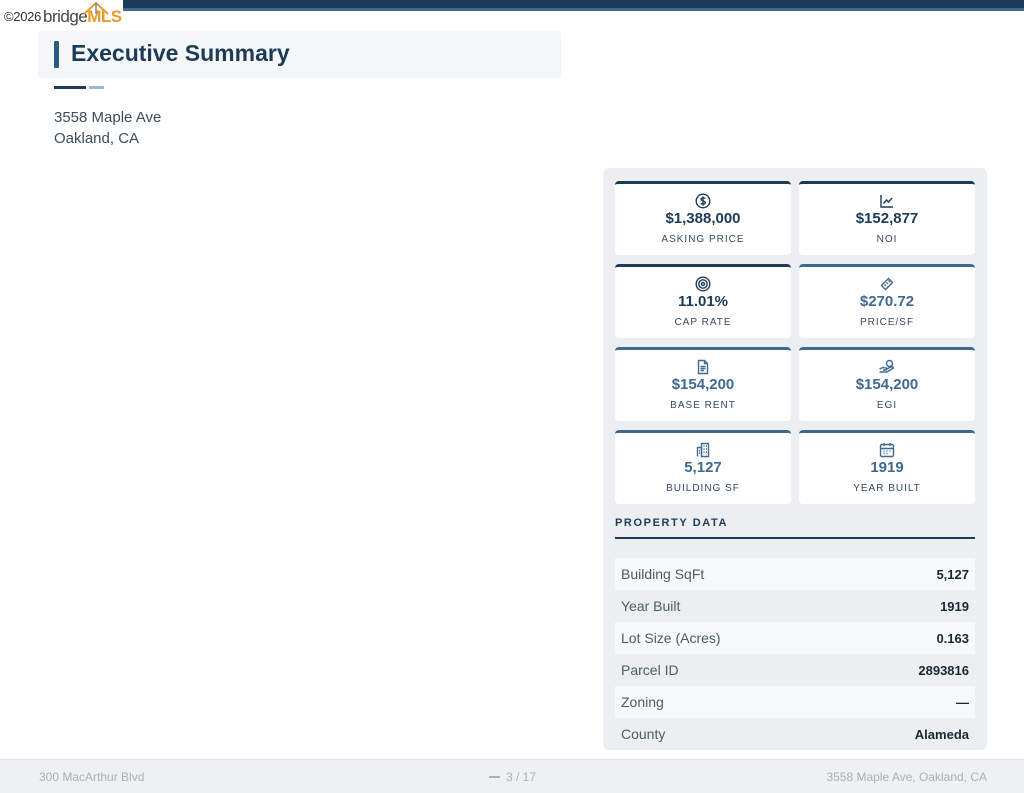  What do you see at coordinates (703, 201) in the screenshot?
I see `dollar-circle-icon` at bounding box center [703, 201].